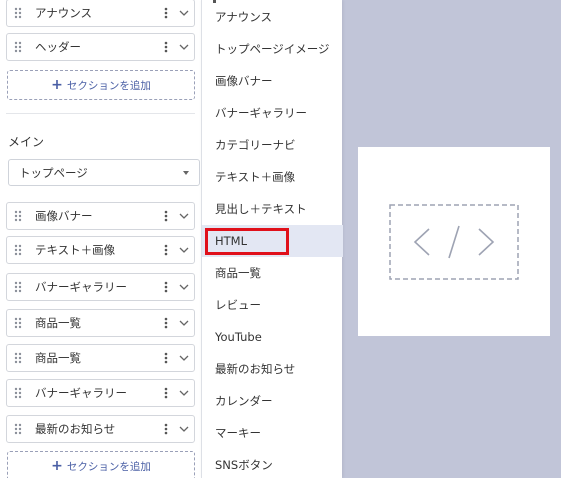 The width and height of the screenshot is (561, 478). What do you see at coordinates (75, 429) in the screenshot?
I see `section-row-label: 最新のお知らせ` at bounding box center [75, 429].